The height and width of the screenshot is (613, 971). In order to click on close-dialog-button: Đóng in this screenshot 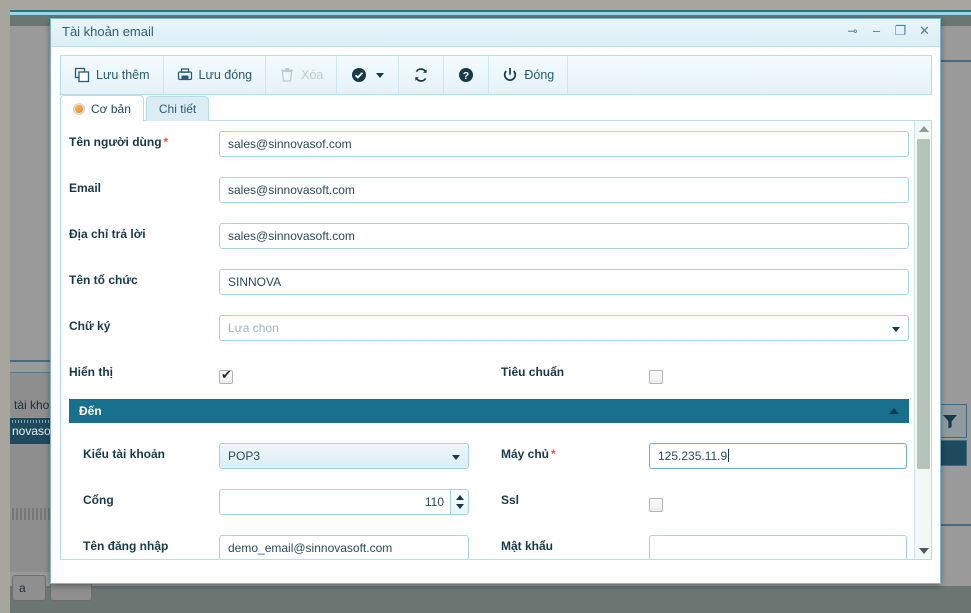, I will do `click(529, 75)`.